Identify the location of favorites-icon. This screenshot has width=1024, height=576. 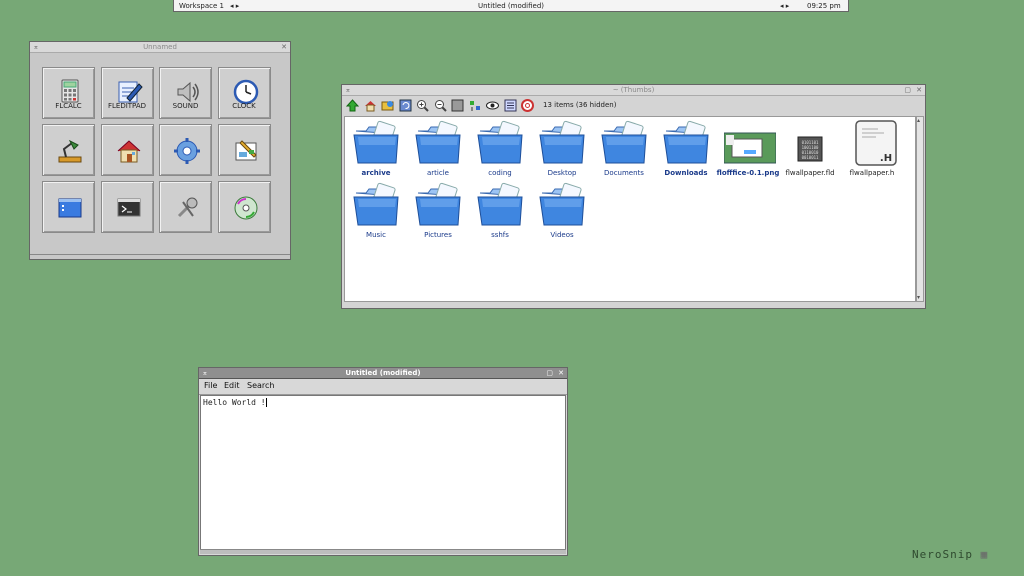
(387, 105).